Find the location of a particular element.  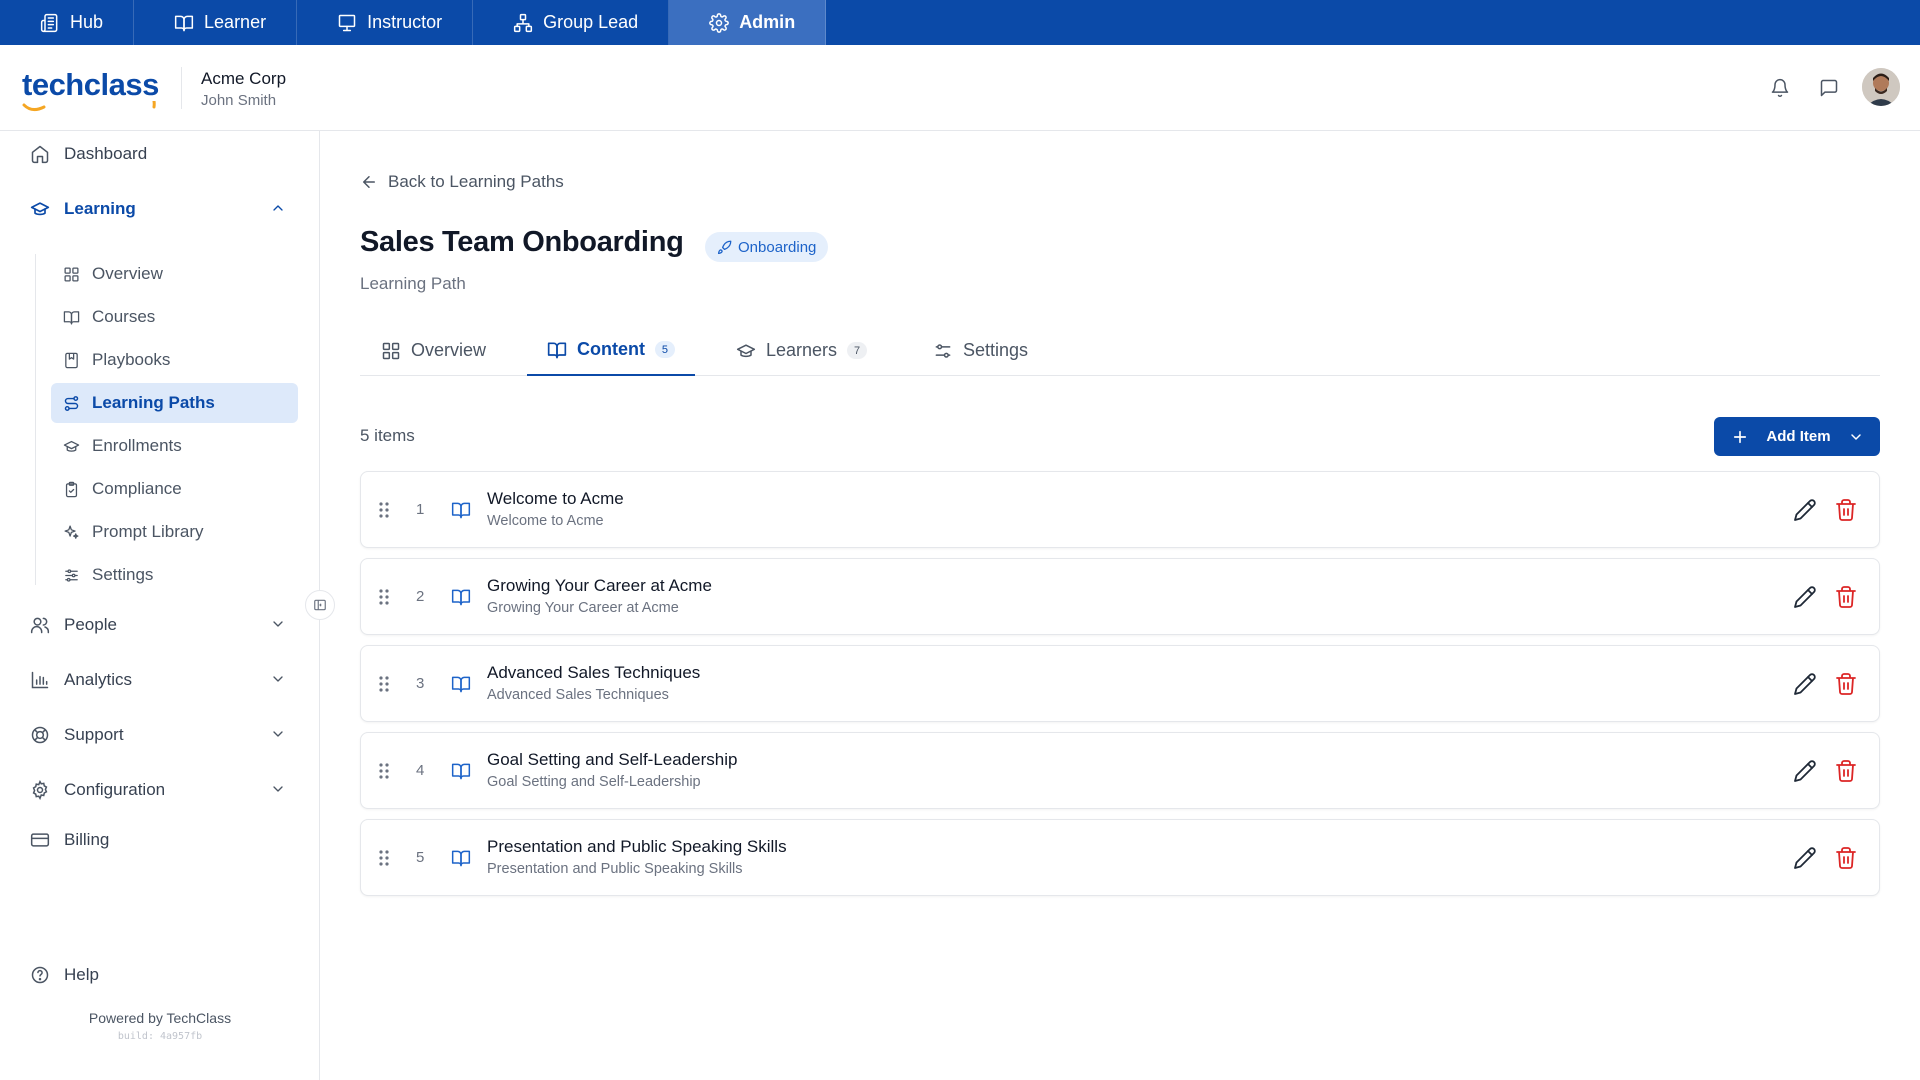

header-divider is located at coordinates (181, 88).